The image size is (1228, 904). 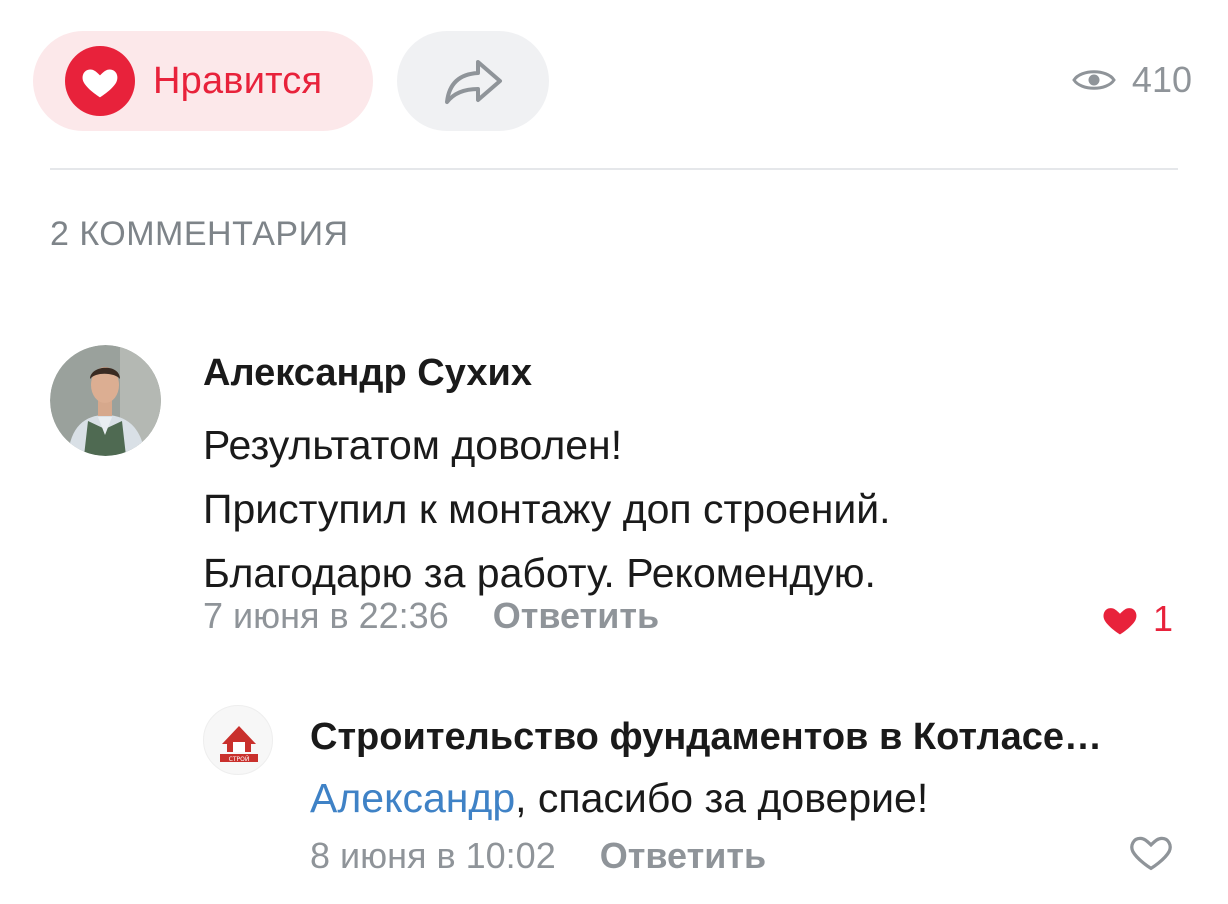 What do you see at coordinates (1162, 618) in the screenshot?
I see `comment-like-count: 1` at bounding box center [1162, 618].